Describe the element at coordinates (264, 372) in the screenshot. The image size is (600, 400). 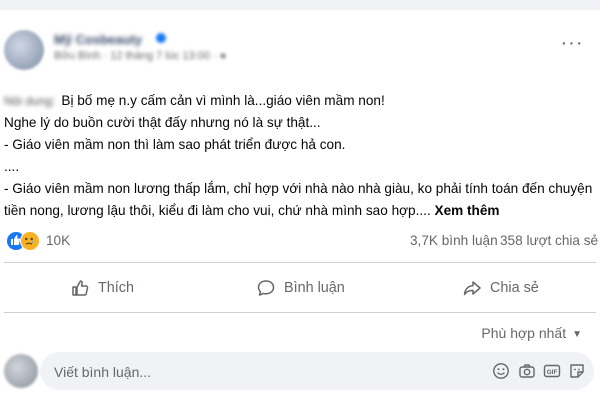
I see `comment-input` at that location.